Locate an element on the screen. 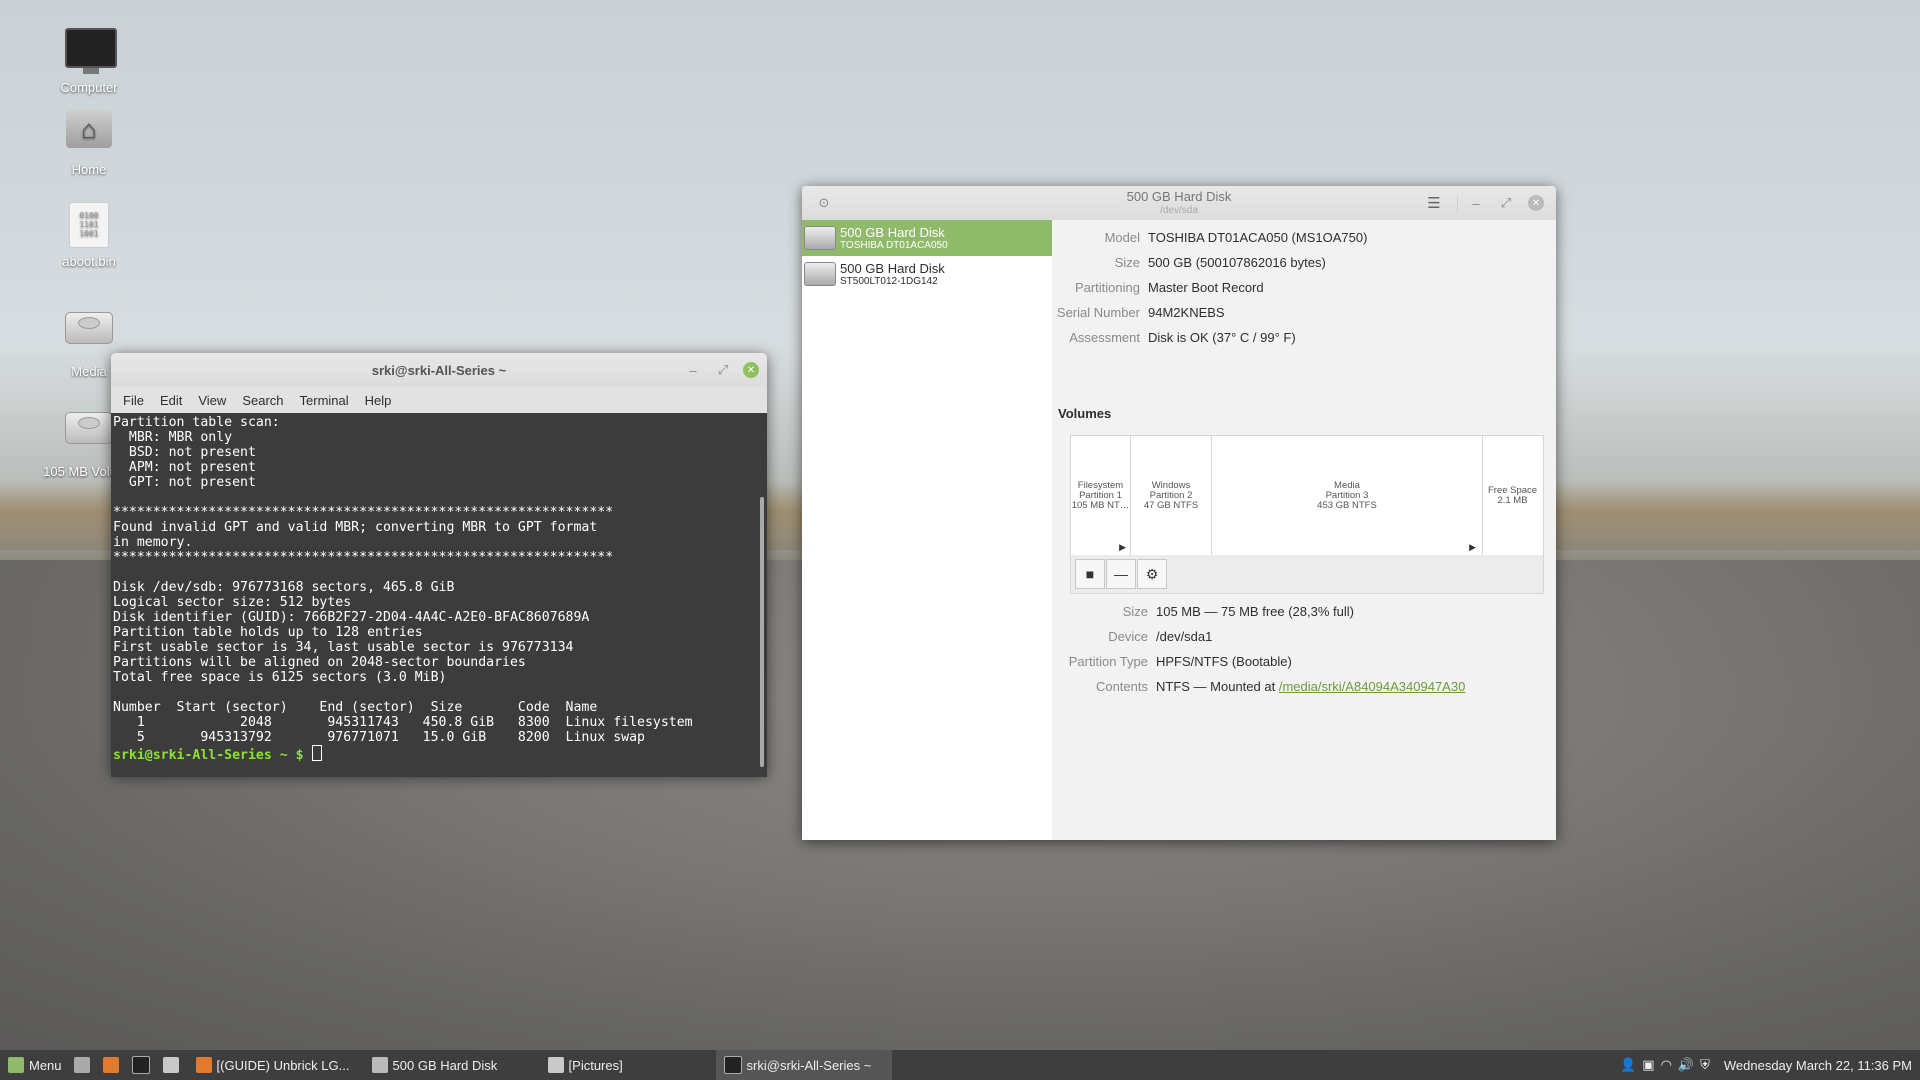  home-folder-icon is located at coordinates (89, 134).